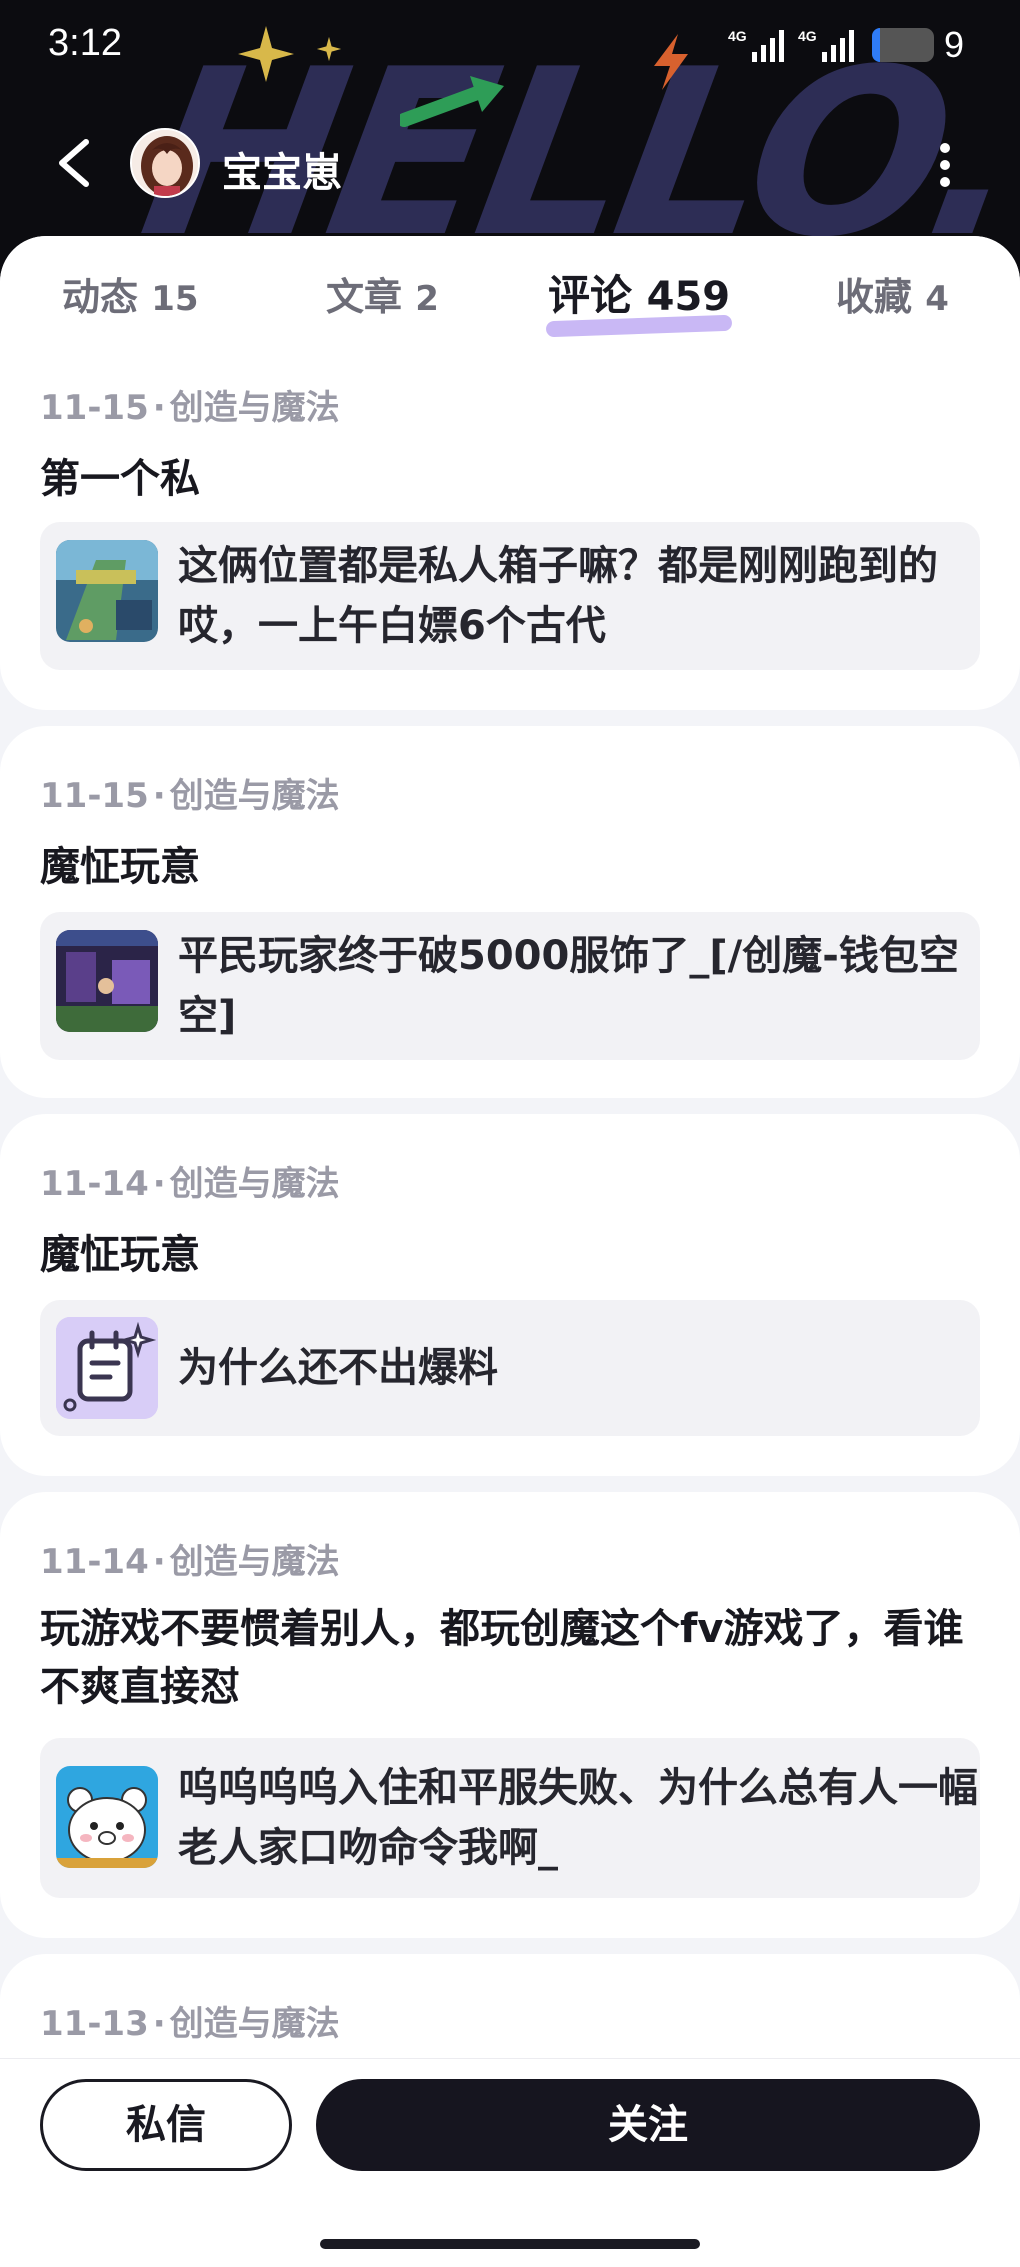 The width and height of the screenshot is (1020, 2267). Describe the element at coordinates (502, 1658) in the screenshot. I see `comment-text: 玩游戏不要惯着别人，都玩创魔这个fv游戏了，看谁不爽直接怼` at that location.